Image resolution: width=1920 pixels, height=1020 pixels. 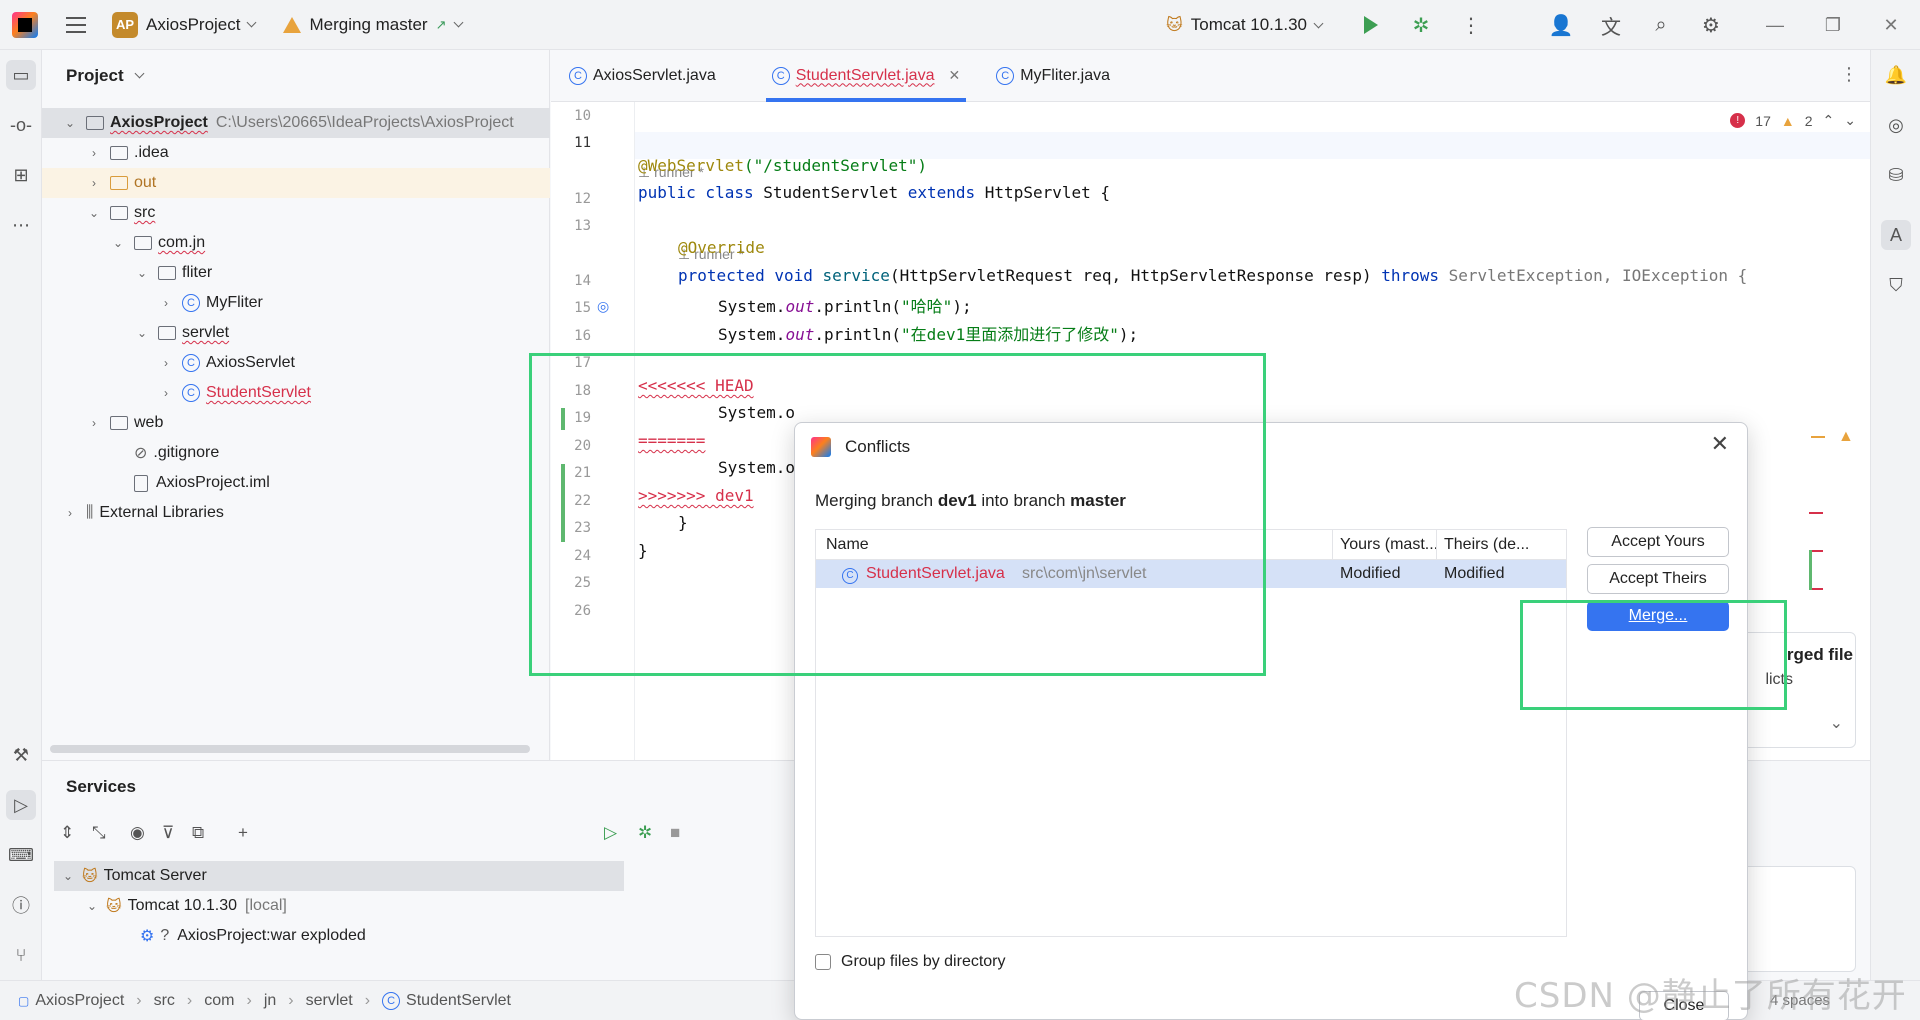 What do you see at coordinates (21, 855) in the screenshot?
I see `terminal-icon: ⌨` at bounding box center [21, 855].